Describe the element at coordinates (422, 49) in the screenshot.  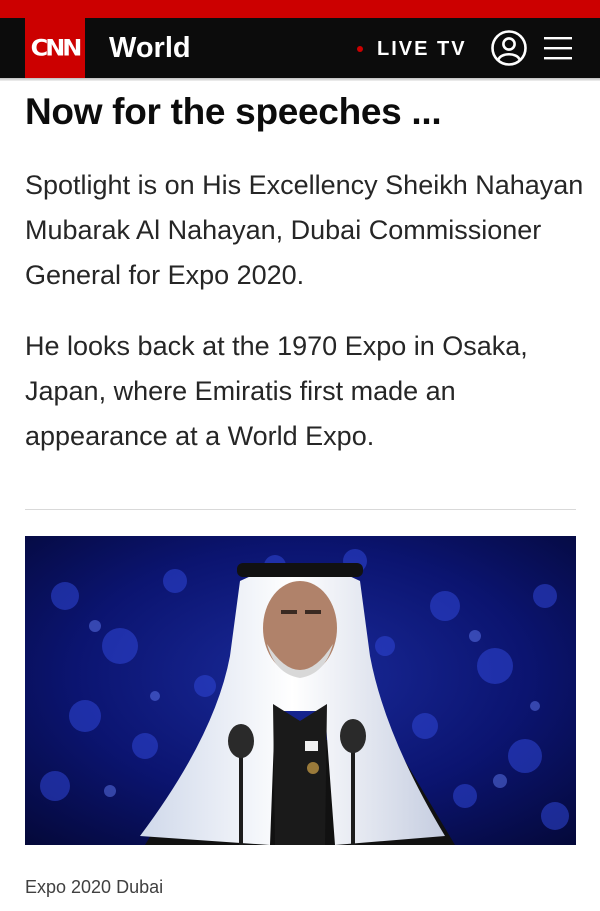
I see `live-tv-button: LIVE TV` at that location.